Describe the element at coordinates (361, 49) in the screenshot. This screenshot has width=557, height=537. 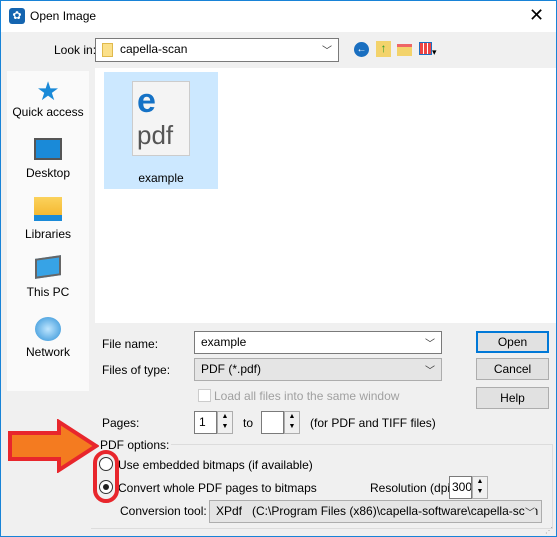
I see `back-icon: ←` at that location.